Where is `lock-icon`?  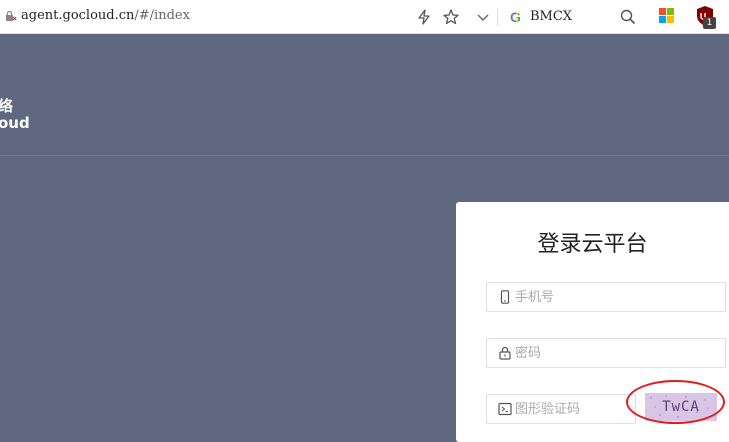
lock-icon is located at coordinates (505, 353).